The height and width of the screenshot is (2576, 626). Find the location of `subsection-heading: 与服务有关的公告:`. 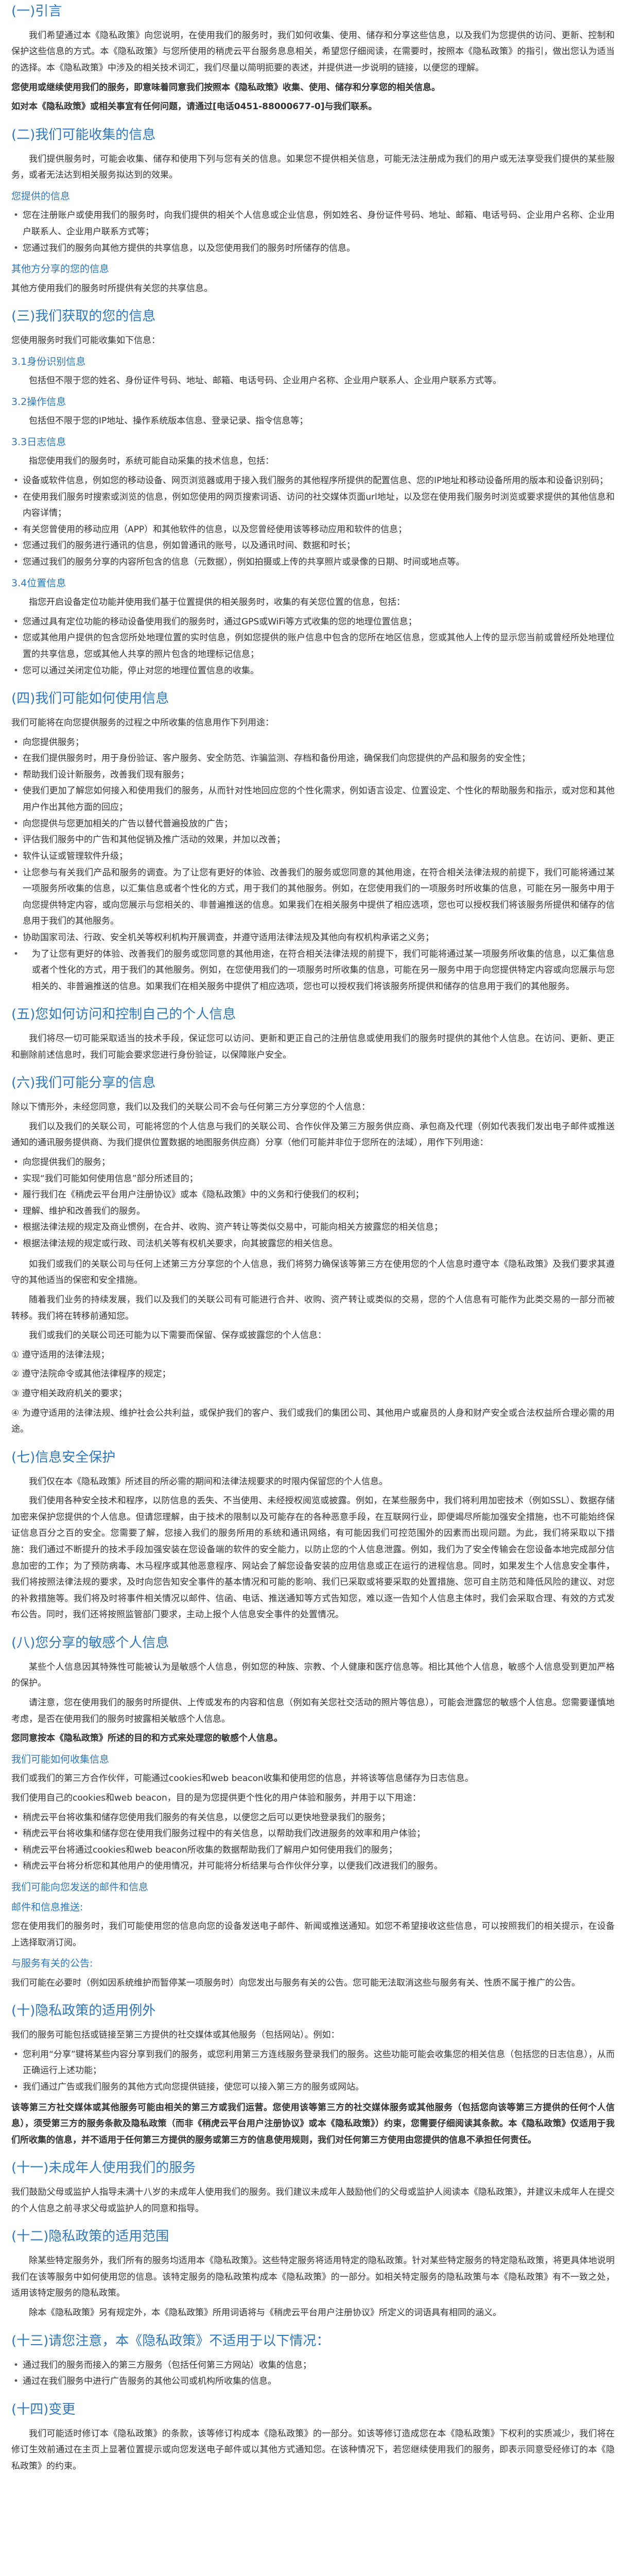

subsection-heading: 与服务有关的公告: is located at coordinates (52, 1964).